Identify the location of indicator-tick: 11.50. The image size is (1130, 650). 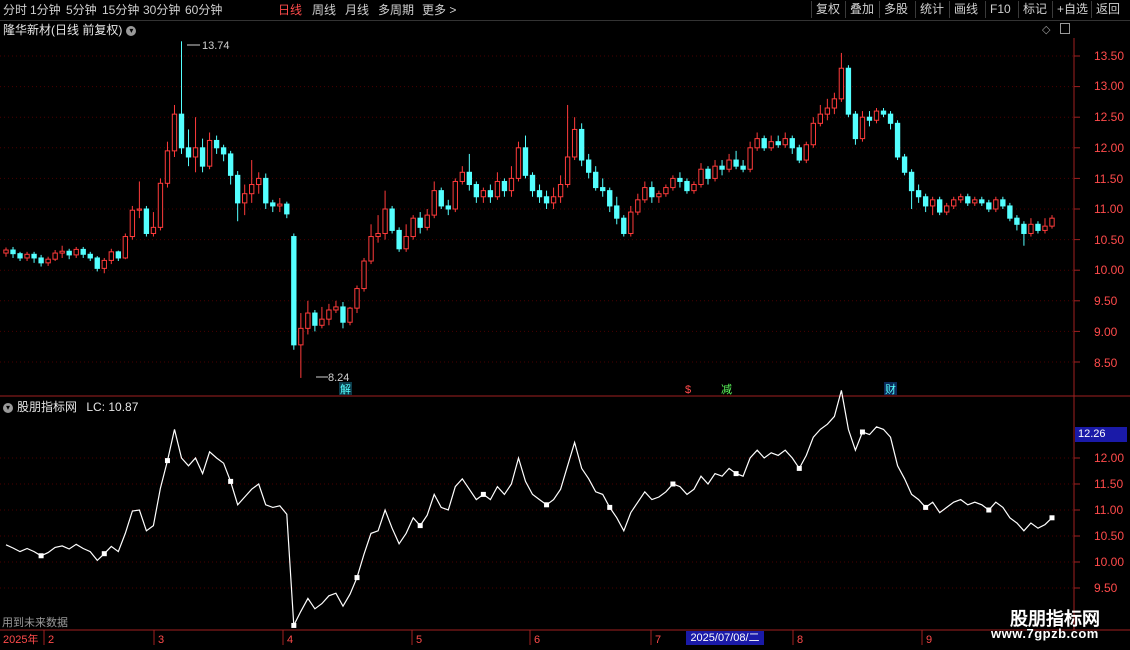
(1108, 484).